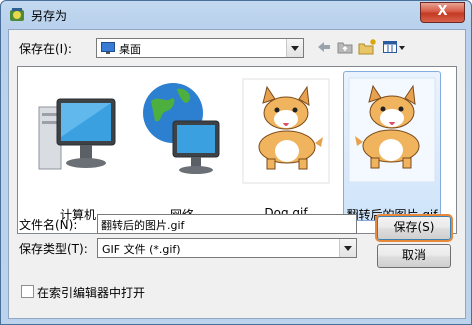 This screenshot has width=472, height=325. I want to click on open-in-index-editor-label: 在索引编辑器中打开, so click(91, 292).